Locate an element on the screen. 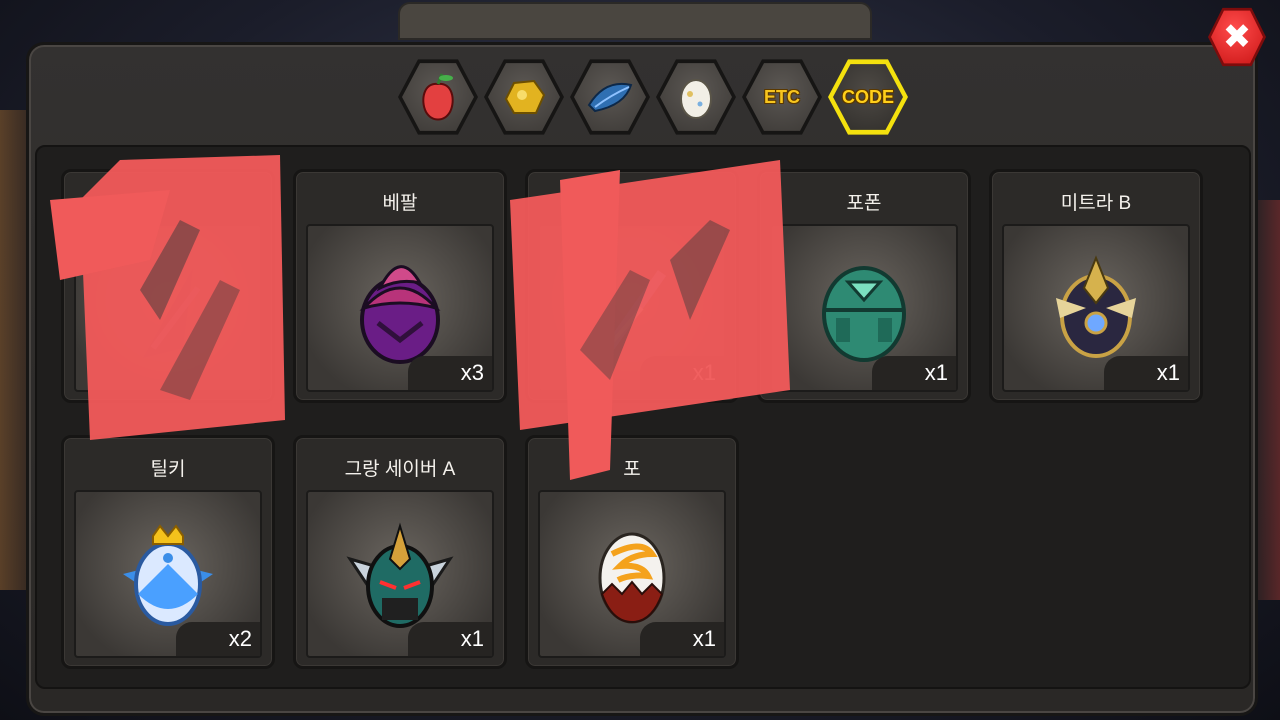 The width and height of the screenshot is (1280, 720). item-count: x2 is located at coordinates (218, 639).